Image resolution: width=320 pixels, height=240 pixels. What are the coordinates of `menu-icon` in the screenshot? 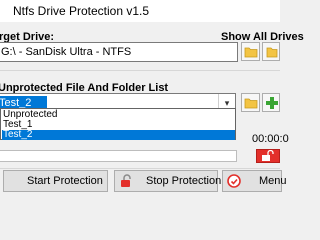 It's located at (234, 181).